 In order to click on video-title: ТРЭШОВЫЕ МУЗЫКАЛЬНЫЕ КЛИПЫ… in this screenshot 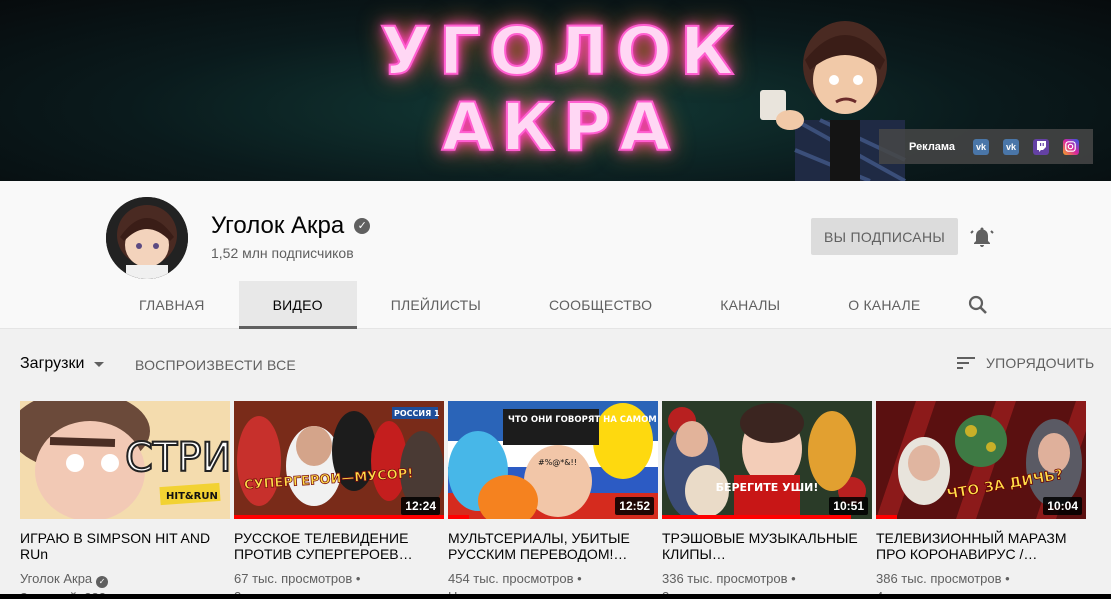, I will do `click(767, 546)`.